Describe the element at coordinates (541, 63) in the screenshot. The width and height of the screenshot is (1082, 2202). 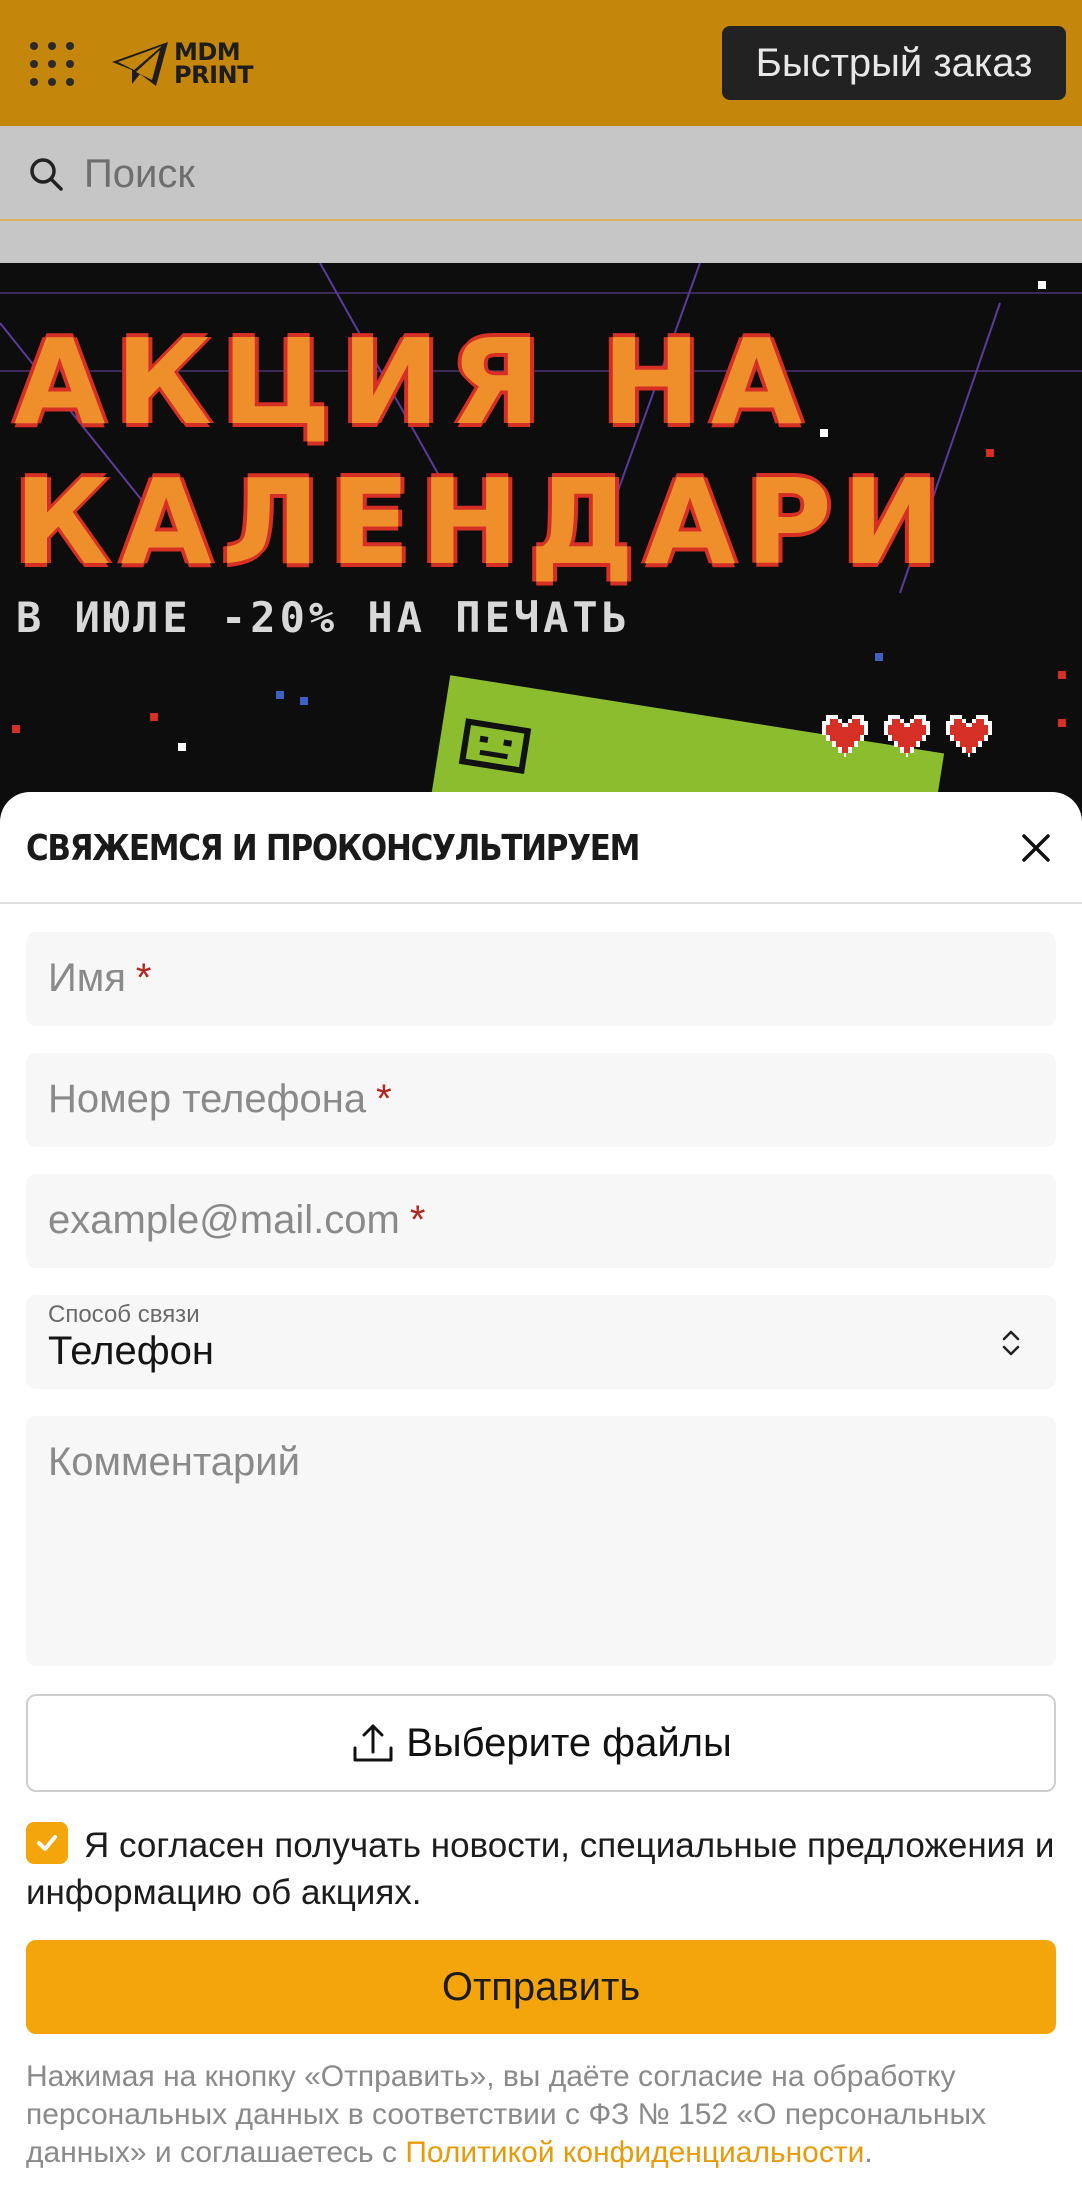
I see `top-header: MDM PRINT Быстрый заказ` at that location.